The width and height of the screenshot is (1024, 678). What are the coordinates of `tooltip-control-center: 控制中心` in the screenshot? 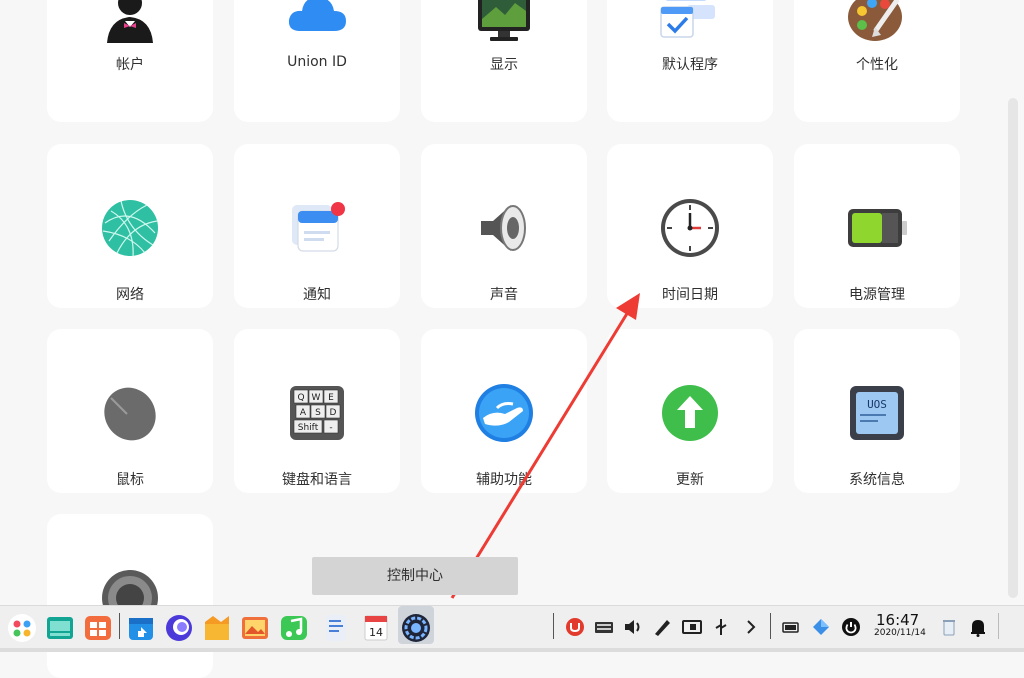 It's located at (415, 576).